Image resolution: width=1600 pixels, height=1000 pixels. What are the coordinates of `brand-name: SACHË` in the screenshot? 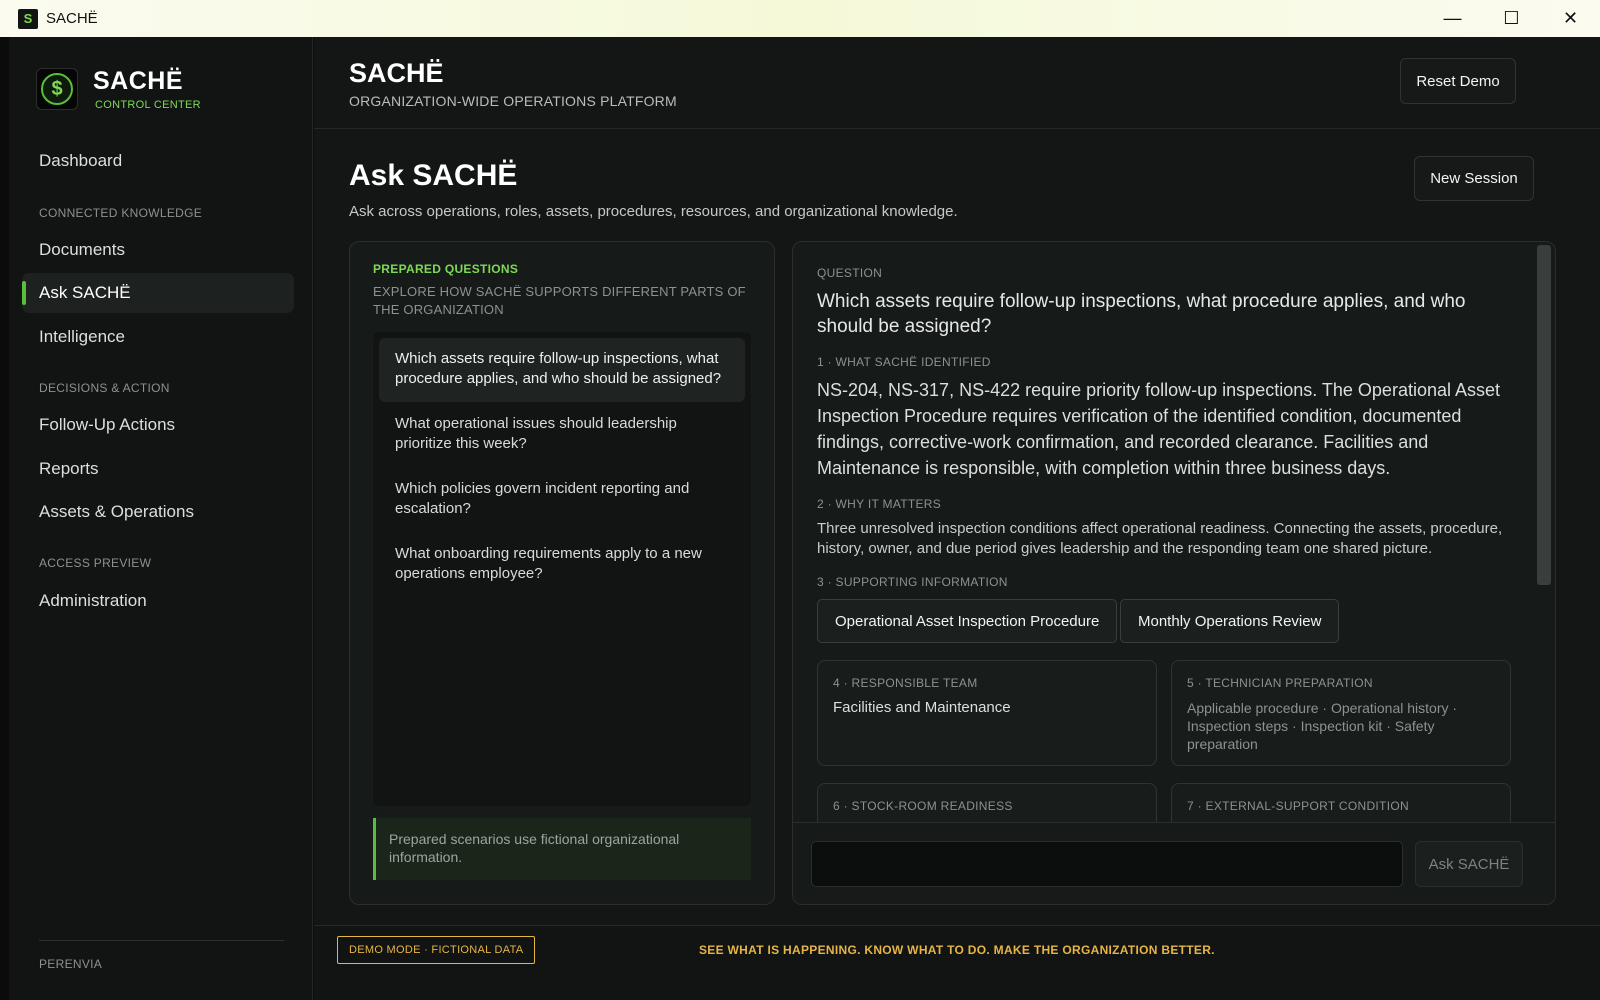 It's located at (138, 81).